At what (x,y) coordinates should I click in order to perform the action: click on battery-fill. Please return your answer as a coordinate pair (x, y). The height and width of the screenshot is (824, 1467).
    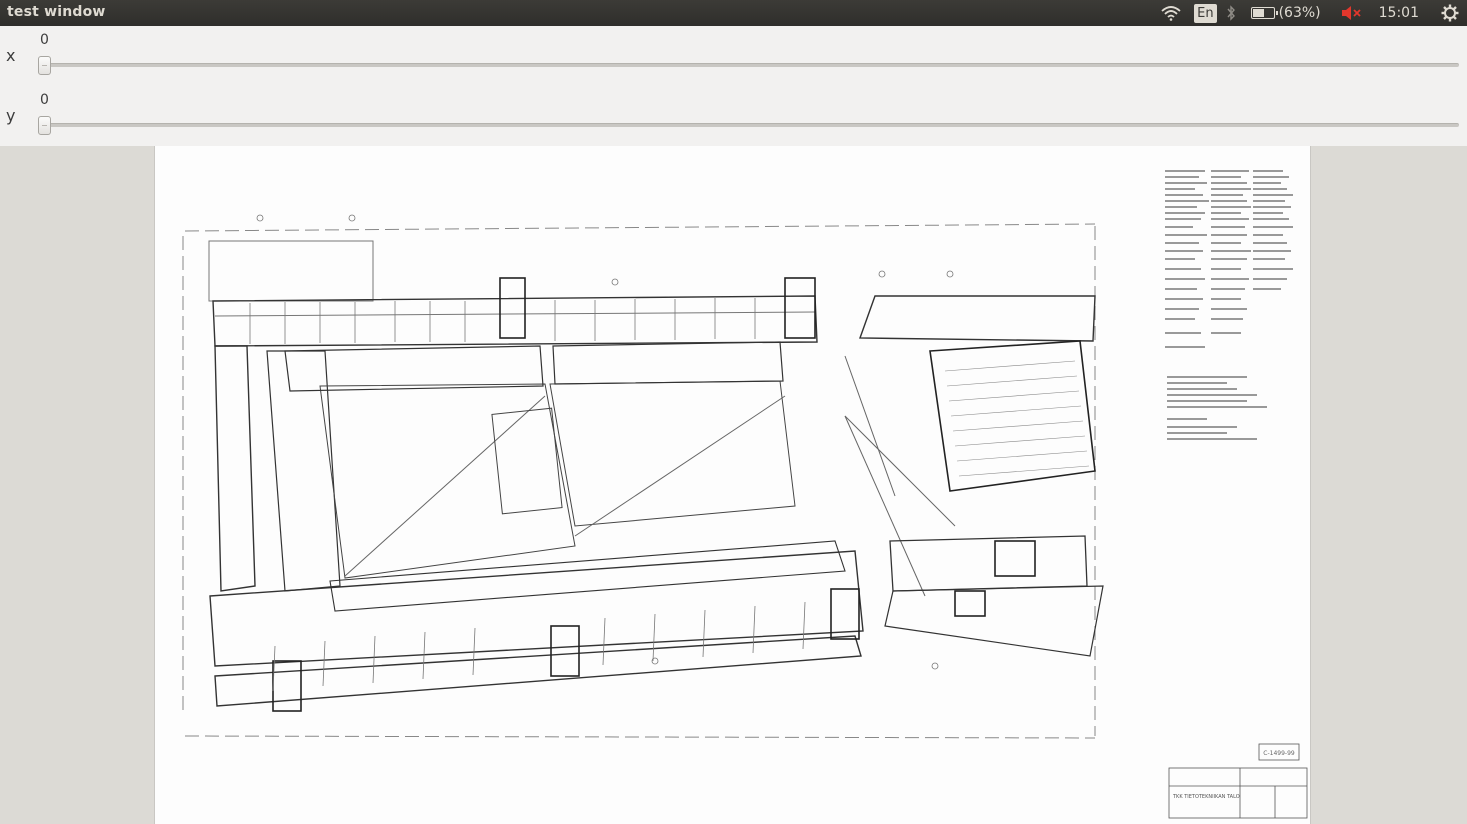
    Looking at the image, I should click on (1258, 13).